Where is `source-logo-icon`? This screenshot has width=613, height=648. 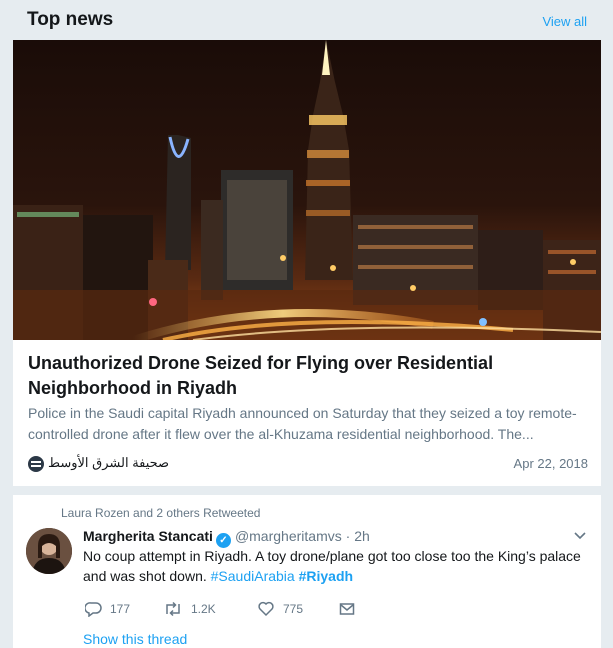
source-logo-icon is located at coordinates (36, 464).